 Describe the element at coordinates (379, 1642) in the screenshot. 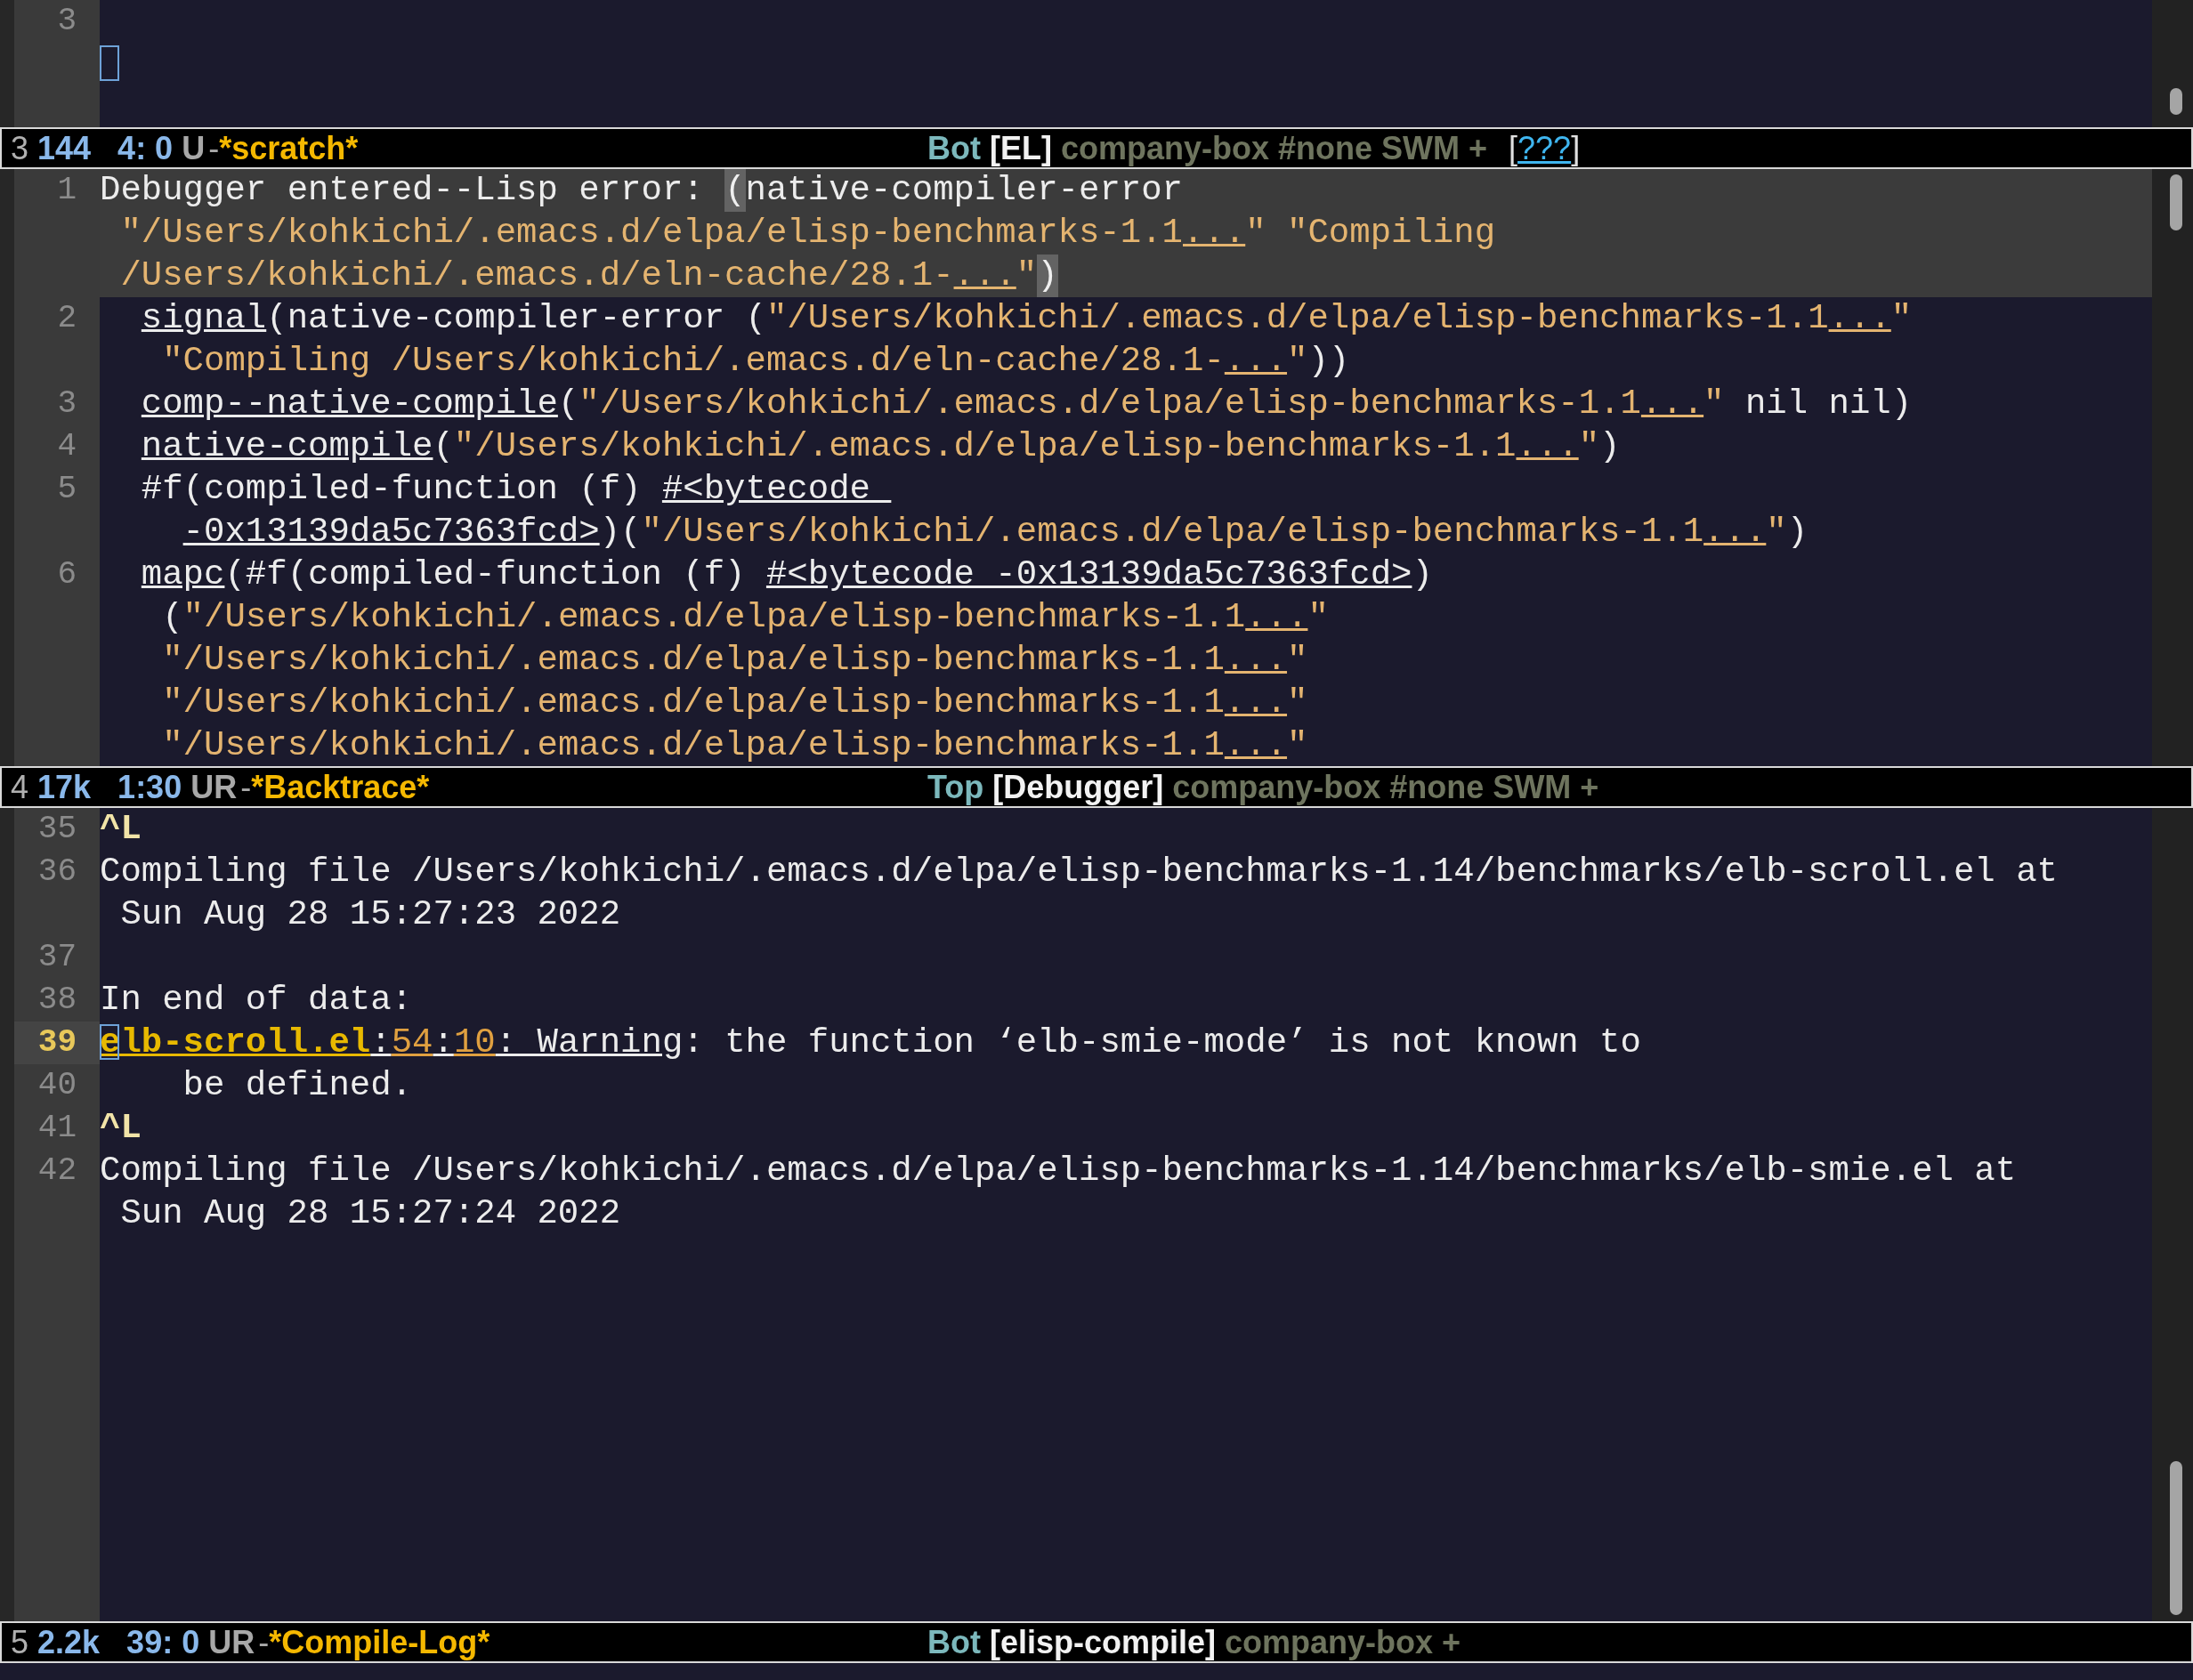

I see `buffer-name: *Compile-Log*` at that location.